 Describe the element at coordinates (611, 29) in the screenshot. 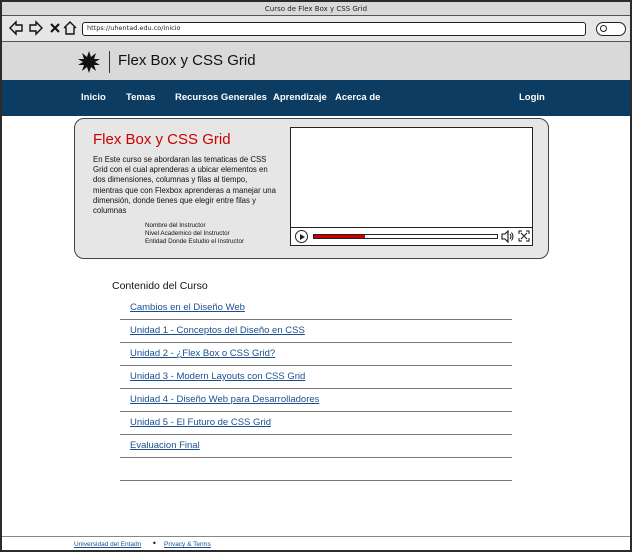

I see `search-box` at that location.